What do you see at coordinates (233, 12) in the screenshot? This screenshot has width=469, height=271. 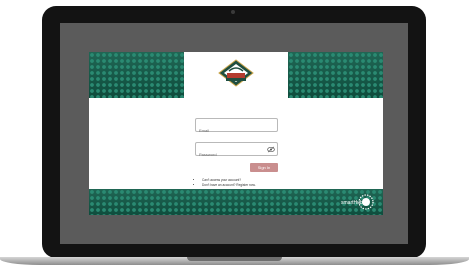 I see `webcam` at bounding box center [233, 12].